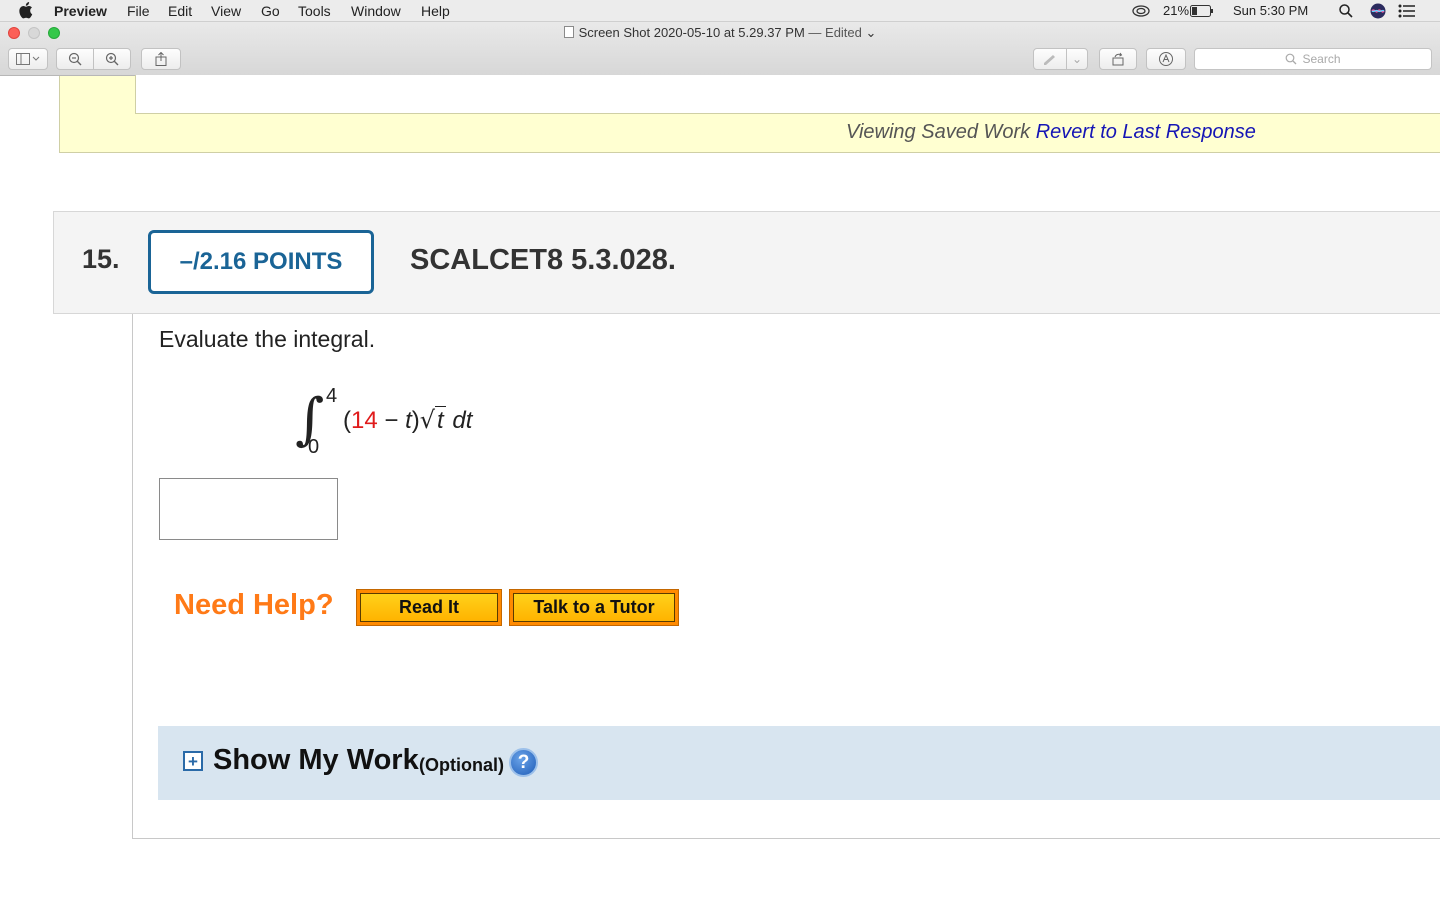 Image resolution: width=1440 pixels, height=900 pixels. What do you see at coordinates (314, 11) in the screenshot?
I see `menu-tools: Tools` at bounding box center [314, 11].